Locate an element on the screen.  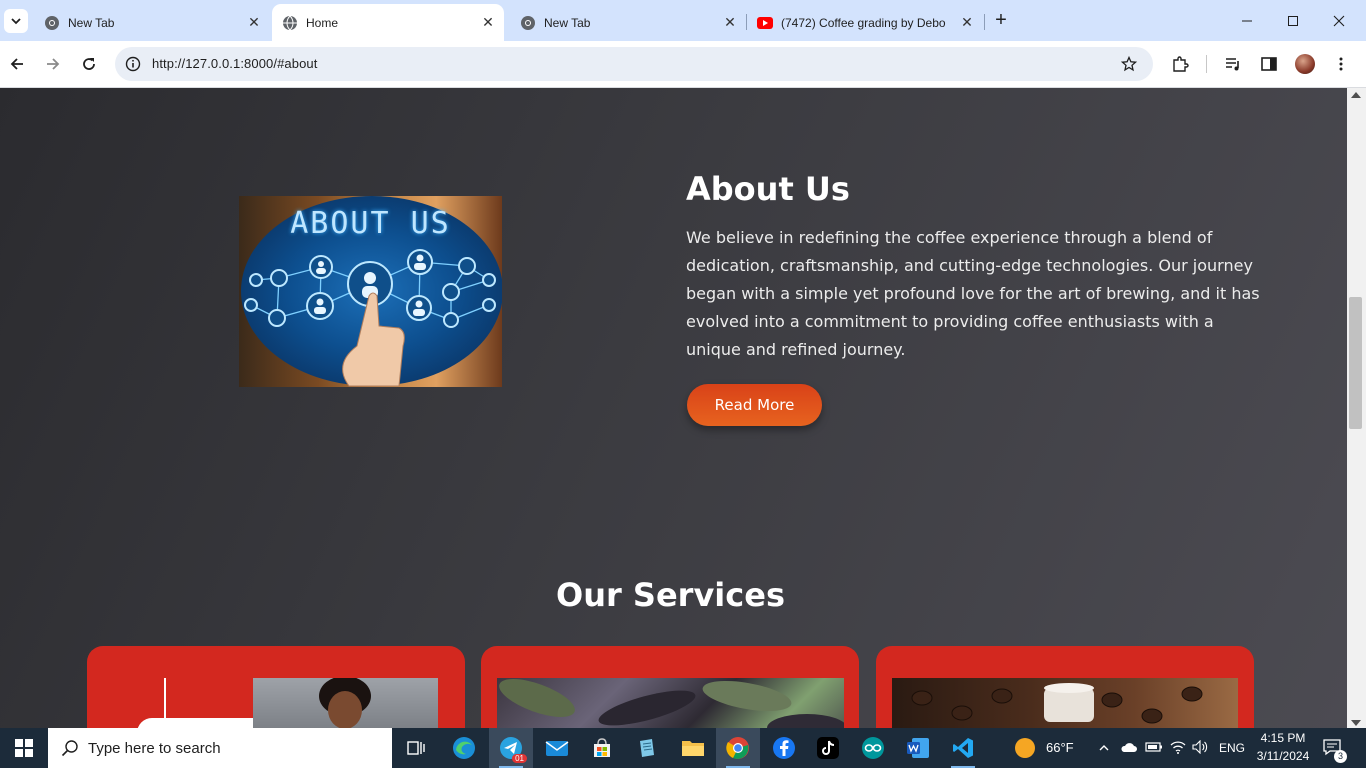
tab-search-button is located at coordinates (16, 21).